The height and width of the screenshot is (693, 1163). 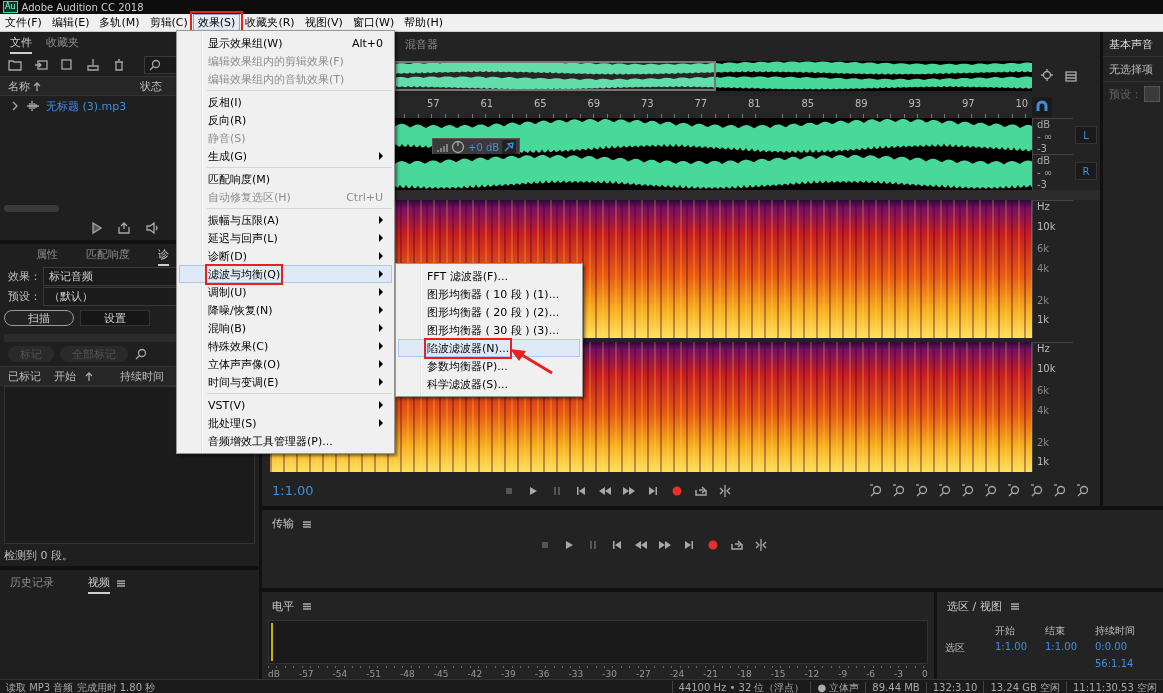 What do you see at coordinates (648, 104) in the screenshot?
I see `ruler-label: 73` at bounding box center [648, 104].